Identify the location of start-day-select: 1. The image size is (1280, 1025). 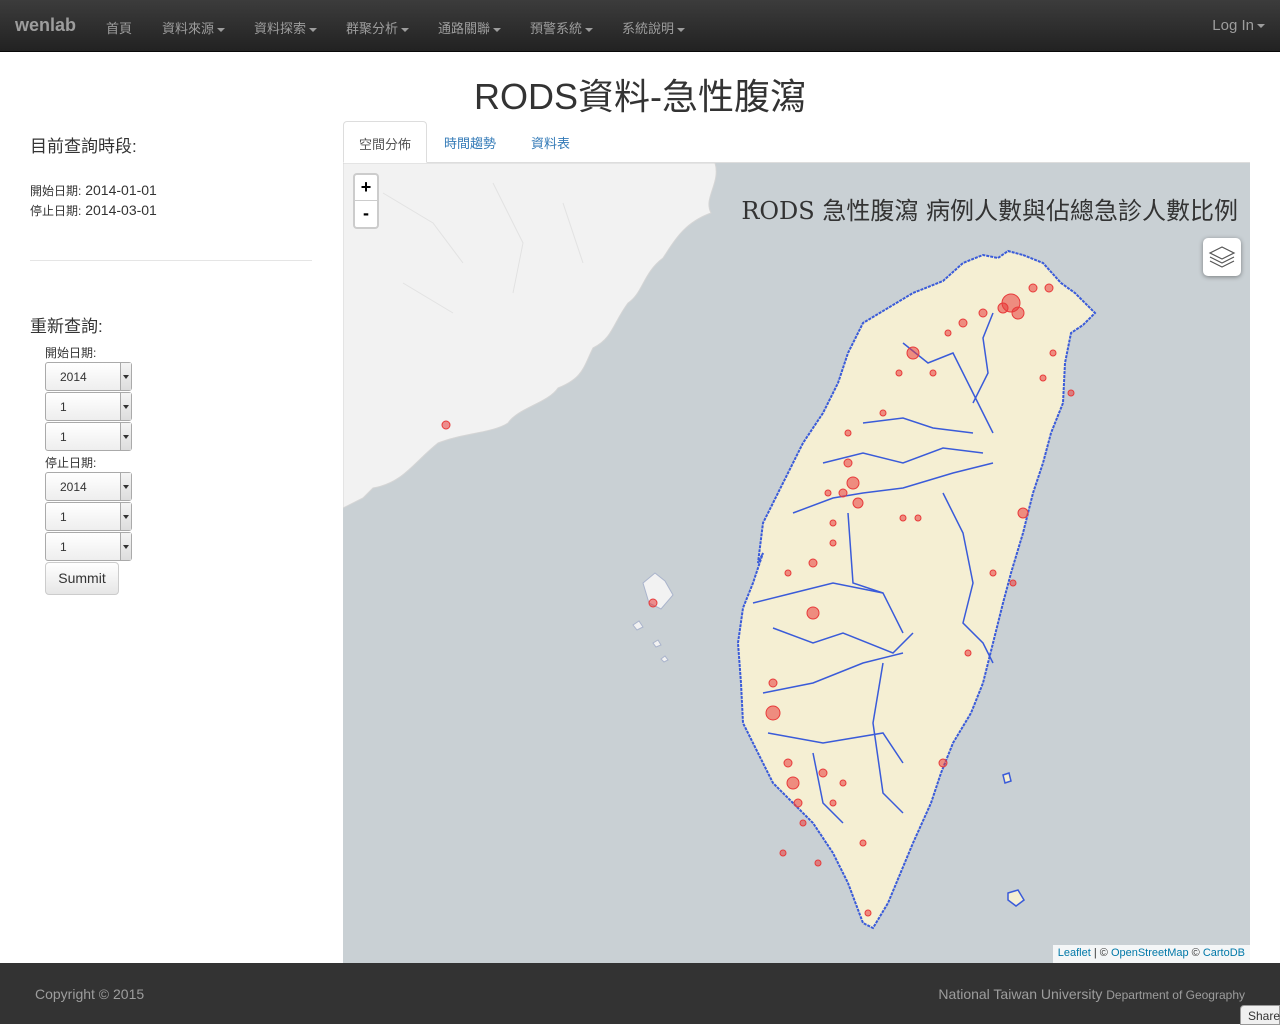
(88, 436).